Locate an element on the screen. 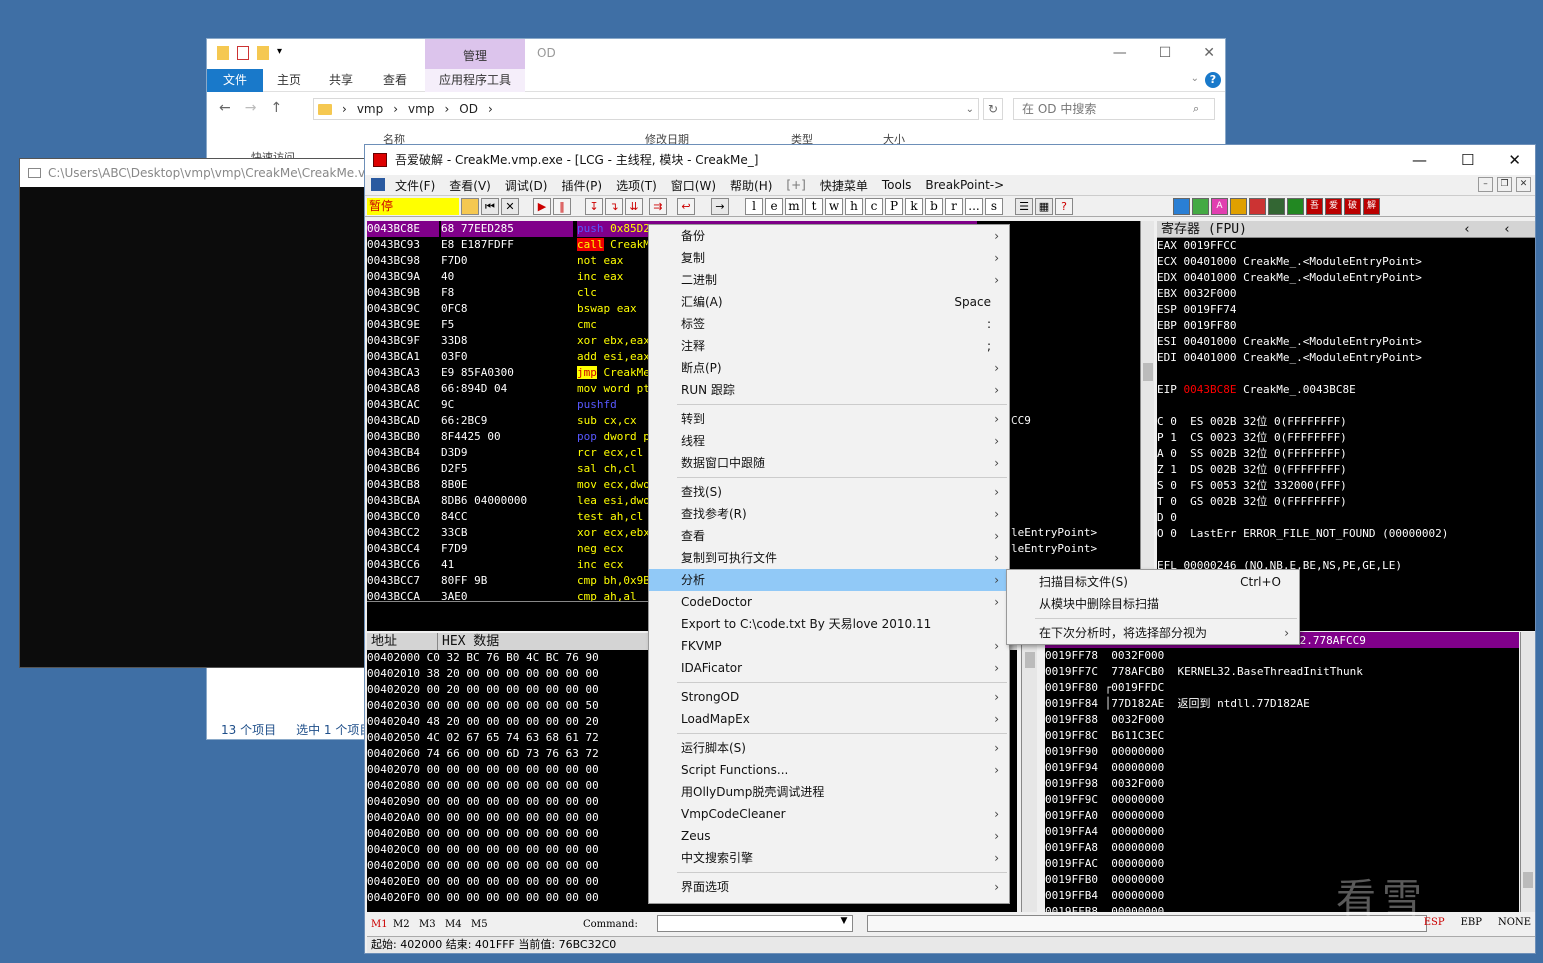 The height and width of the screenshot is (963, 1543). breadcrumb-item: OD is located at coordinates (468, 109).